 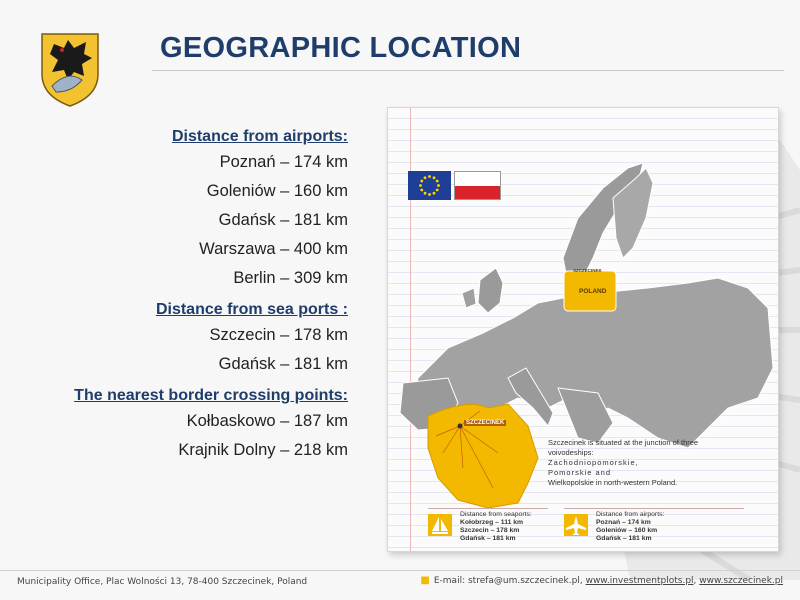 What do you see at coordinates (477, 185) in the screenshot?
I see `poland-flag-icon` at bounding box center [477, 185].